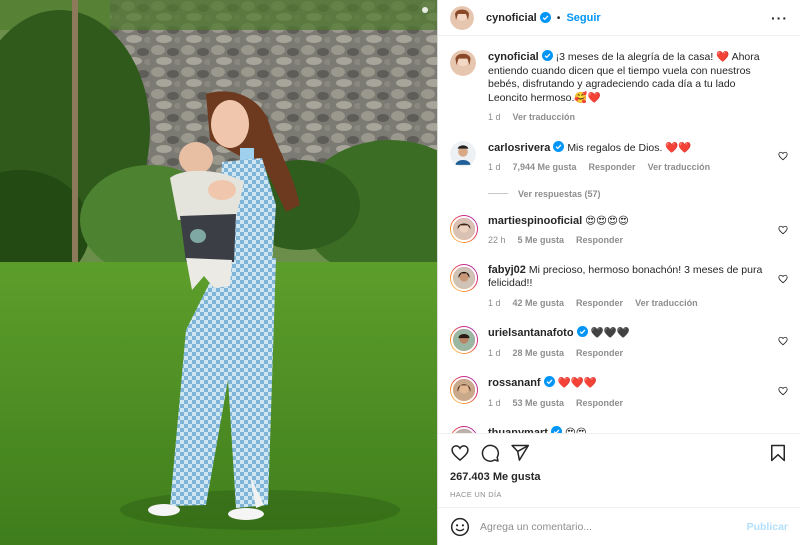 The width and height of the screenshot is (800, 545). I want to click on comment-likes: 5 Me gusta, so click(541, 241).